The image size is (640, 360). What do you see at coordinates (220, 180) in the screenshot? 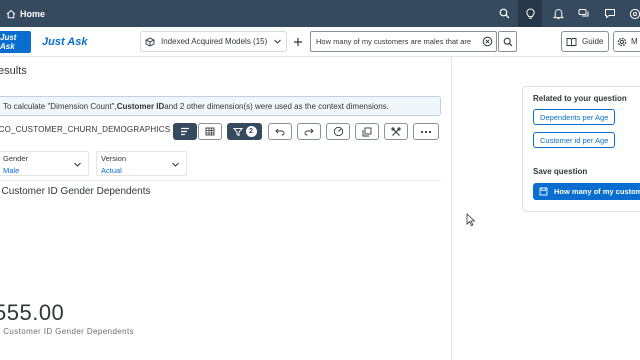
I see `divider` at bounding box center [220, 180].